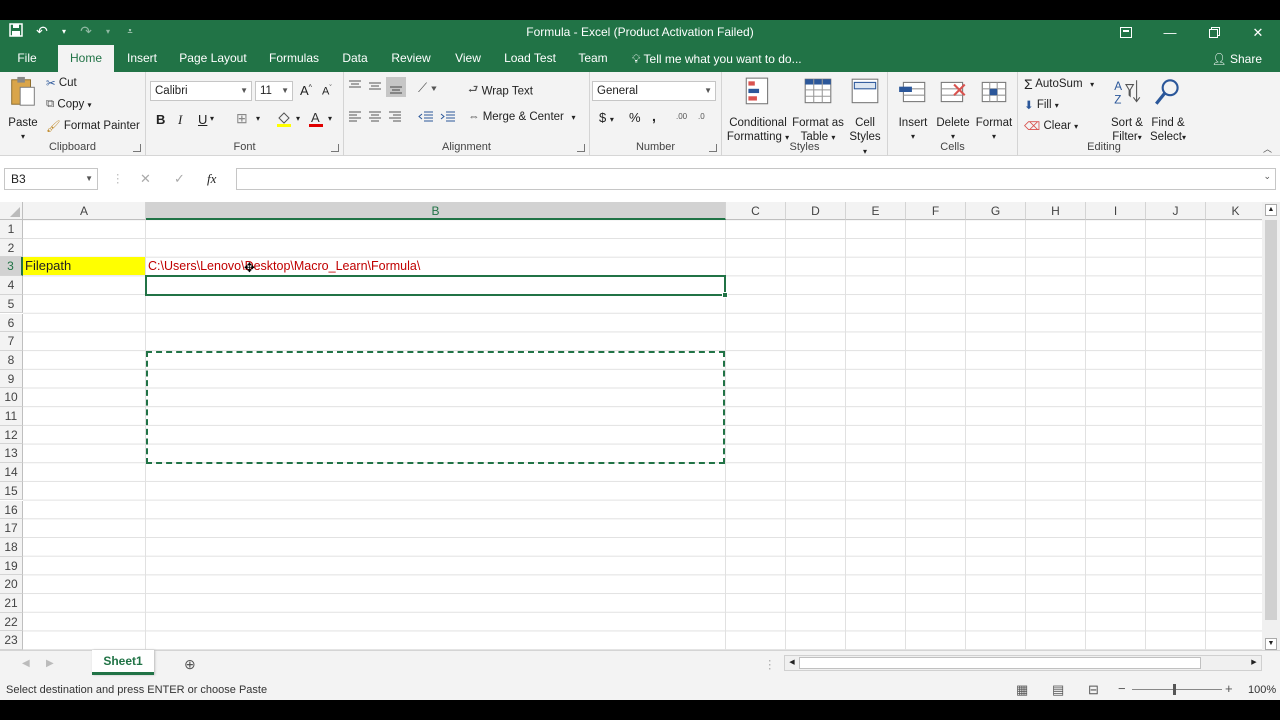 Image resolution: width=1280 pixels, height=720 pixels. I want to click on increase-font-size-icon: A^, so click(306, 90).